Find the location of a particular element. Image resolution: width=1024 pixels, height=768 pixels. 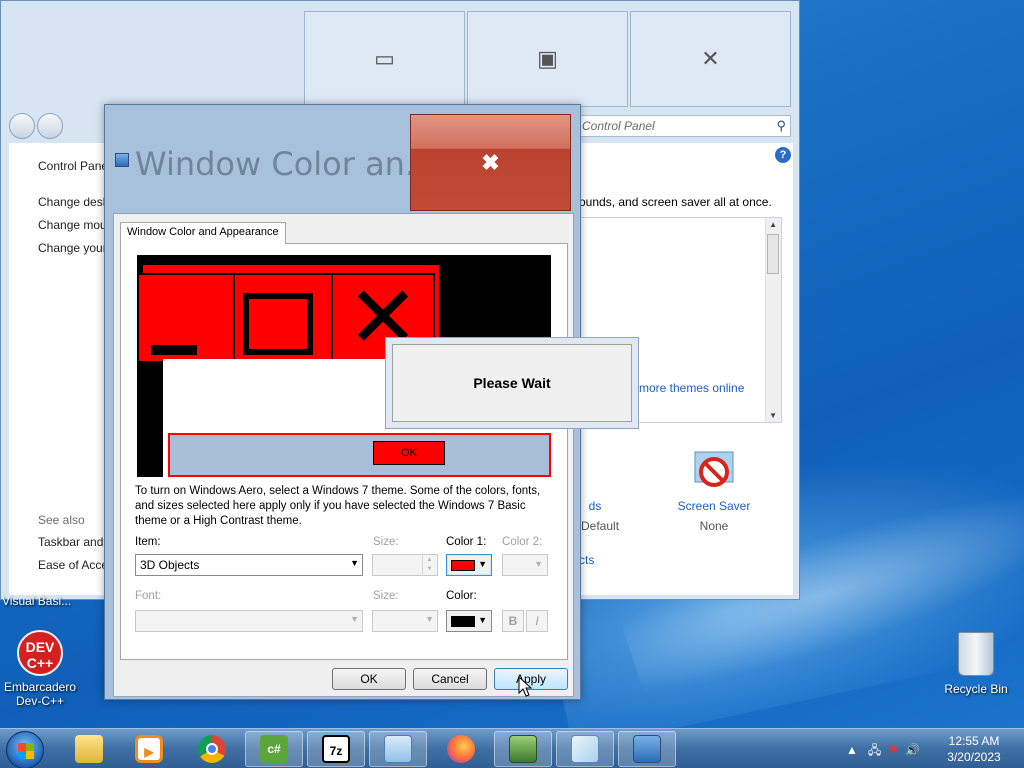

item-size-label: Size: is located at coordinates (386, 542).